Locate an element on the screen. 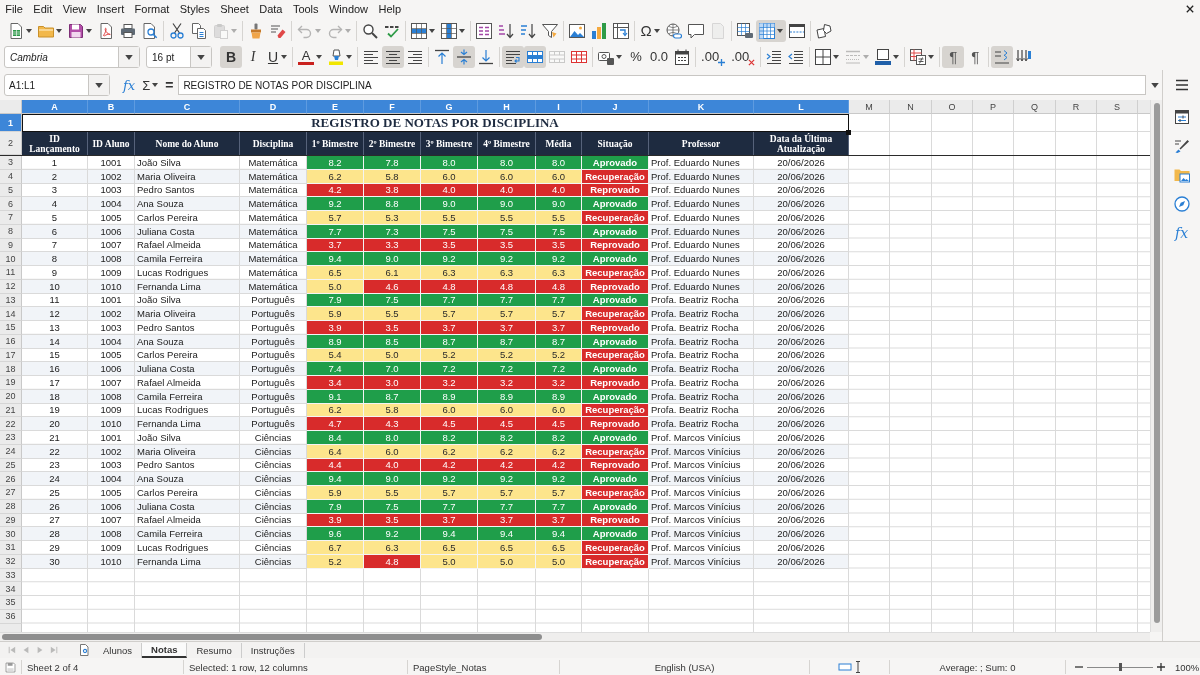  row-header: 1 is located at coordinates (11, 123).